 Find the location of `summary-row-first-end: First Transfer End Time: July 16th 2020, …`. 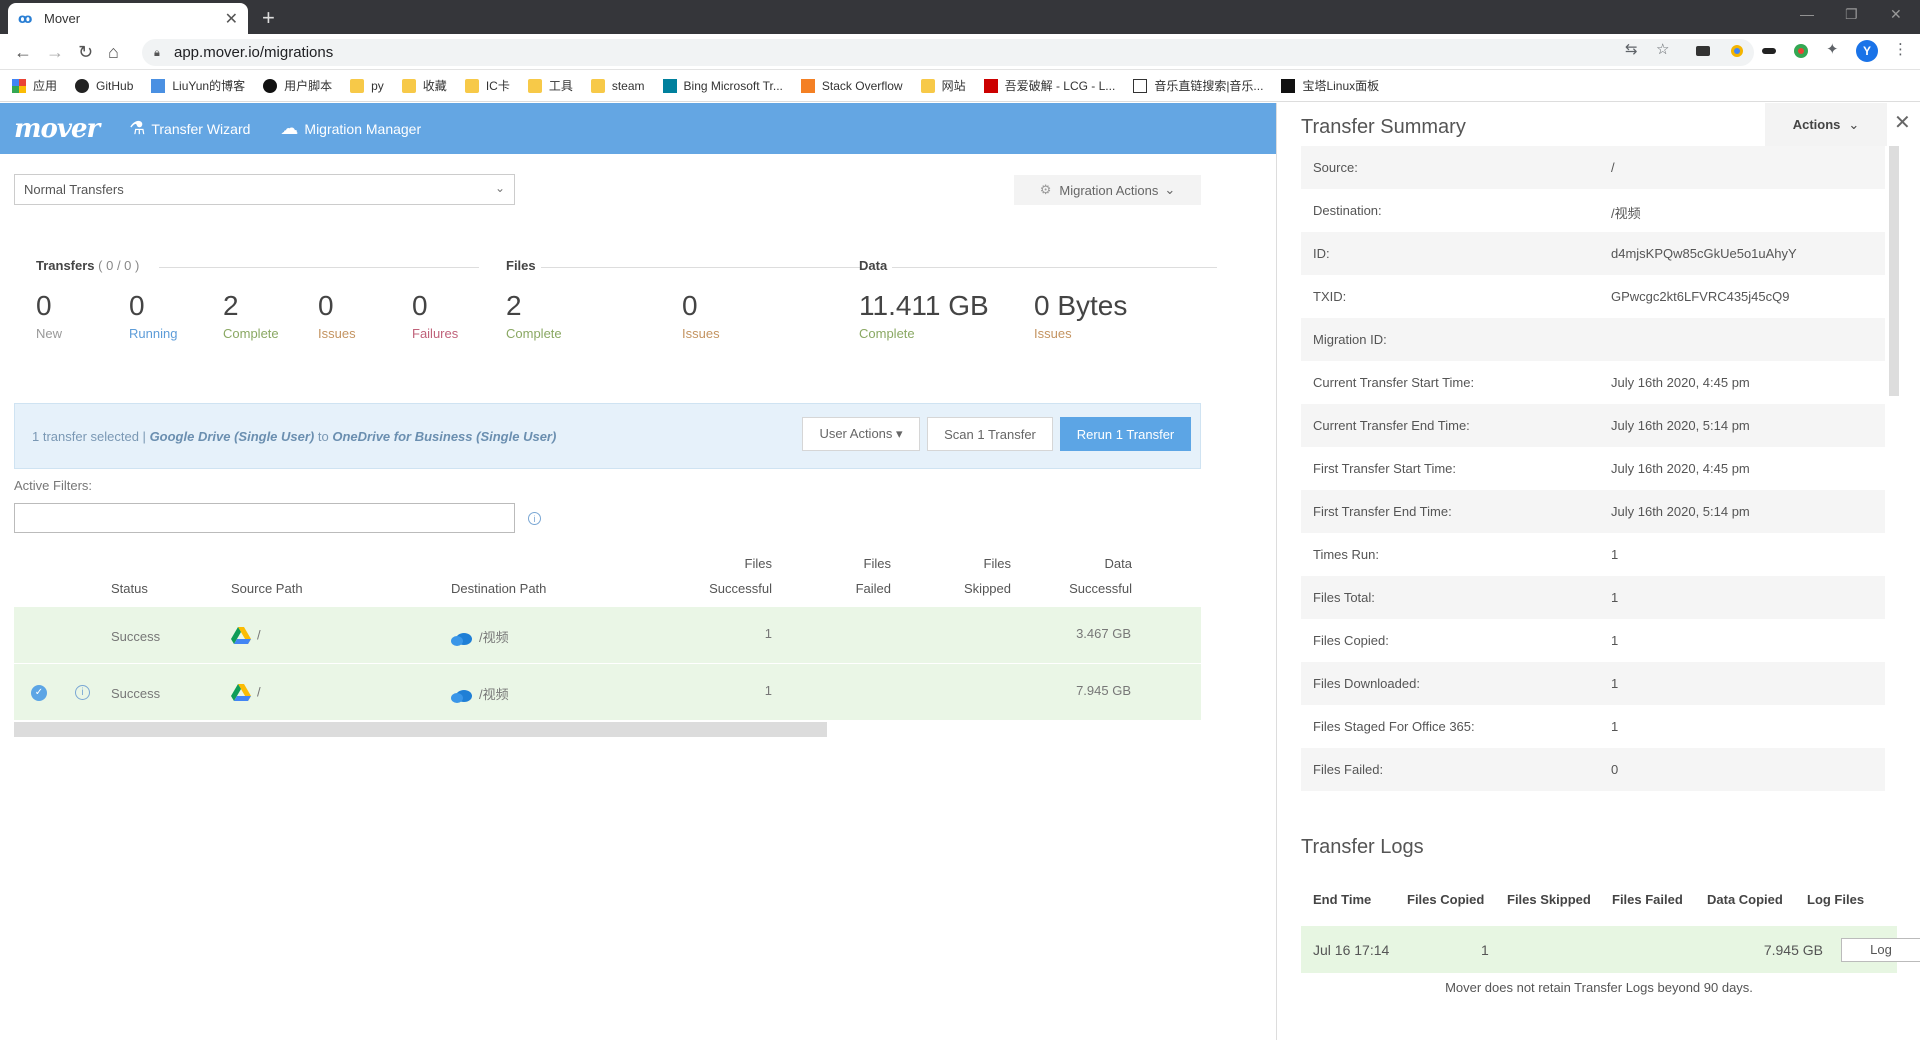

summary-row-first-end: First Transfer End Time: July 16th 2020, … is located at coordinates (1593, 511).